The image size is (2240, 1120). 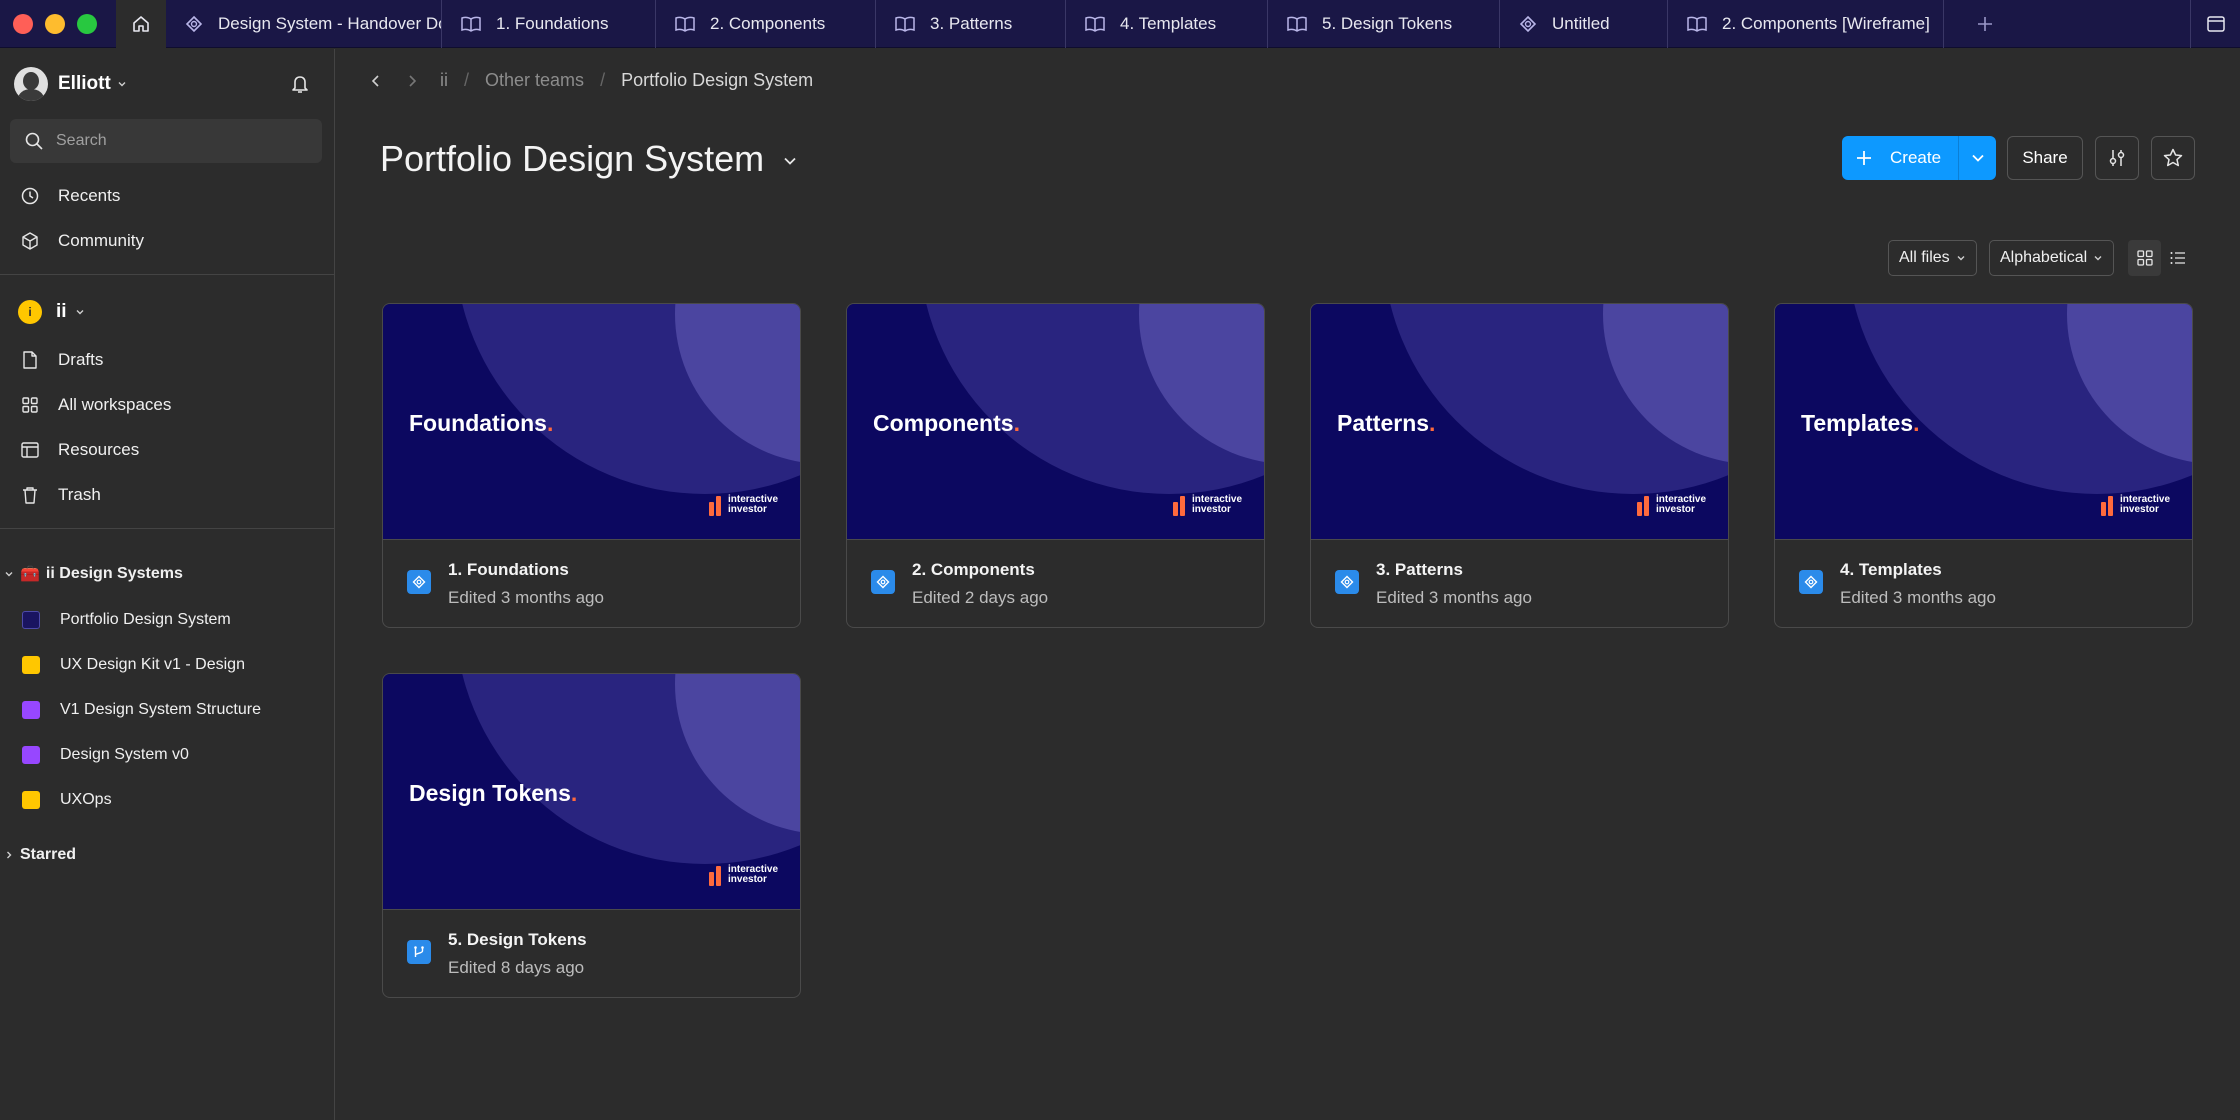 I want to click on sidebar-item-drafts: Drafts, so click(x=167, y=360).